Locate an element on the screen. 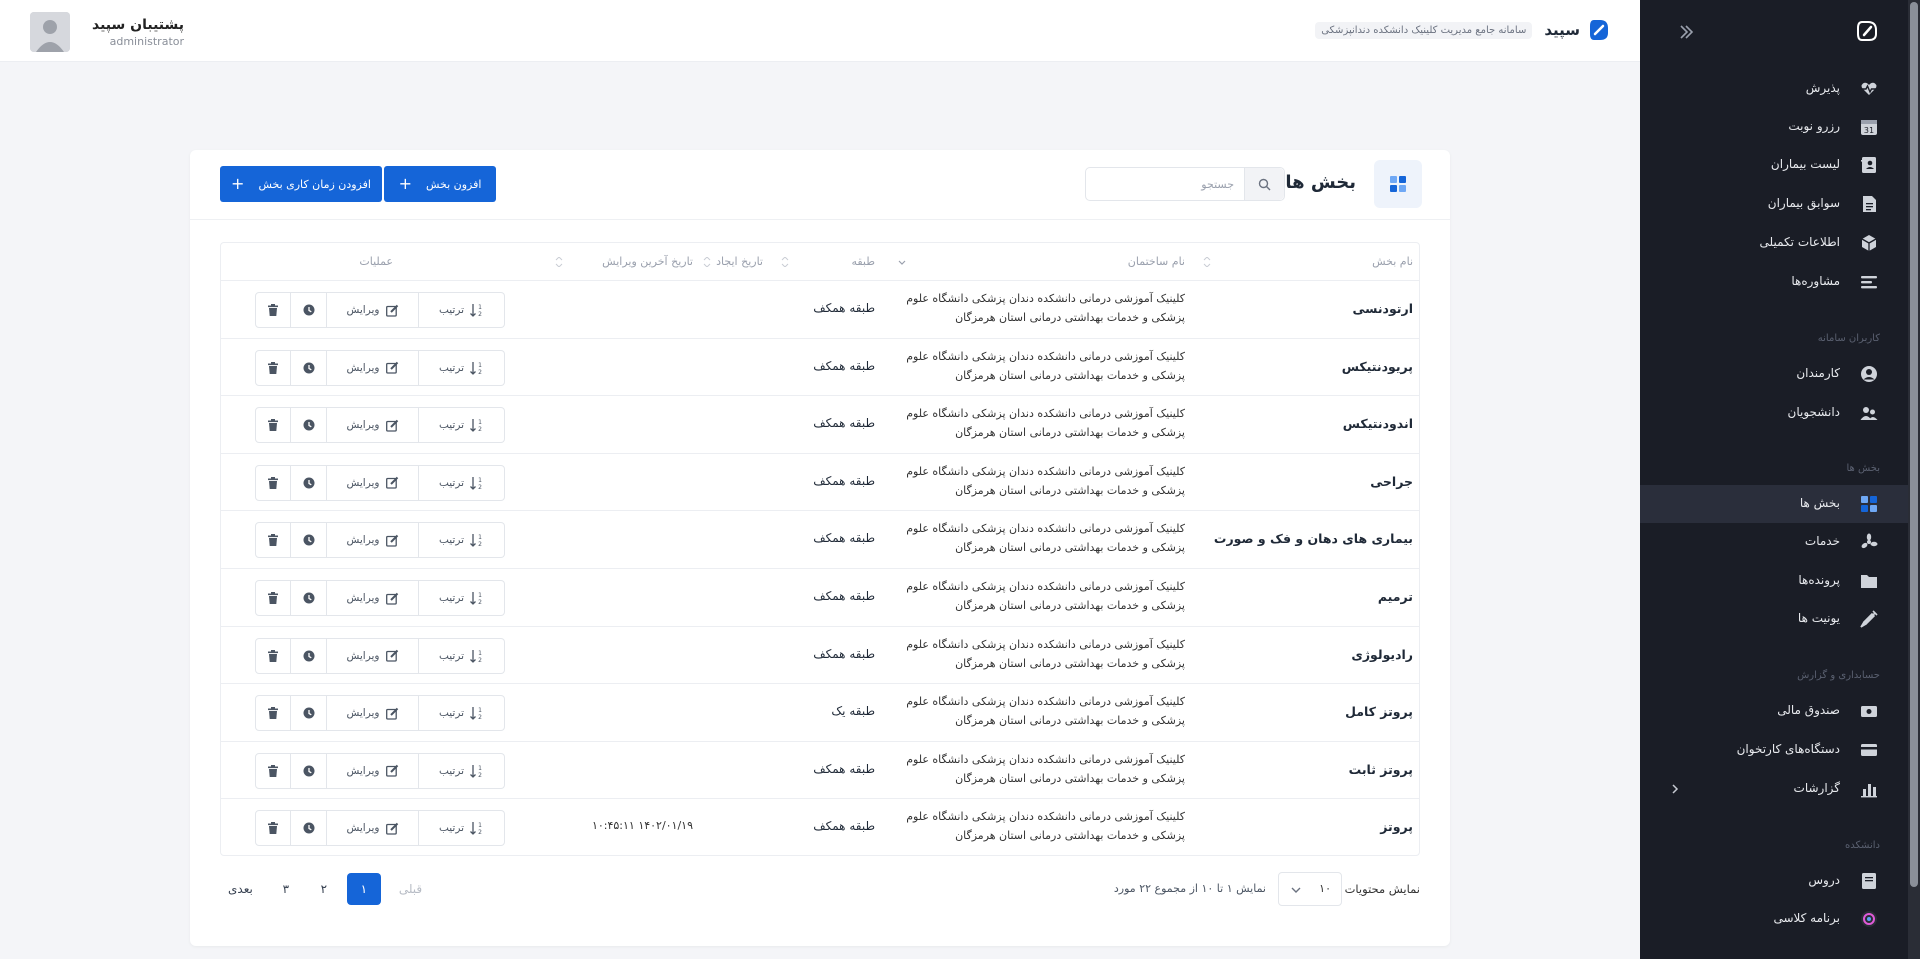  scrollbar-thumb is located at coordinates (1914, 444).